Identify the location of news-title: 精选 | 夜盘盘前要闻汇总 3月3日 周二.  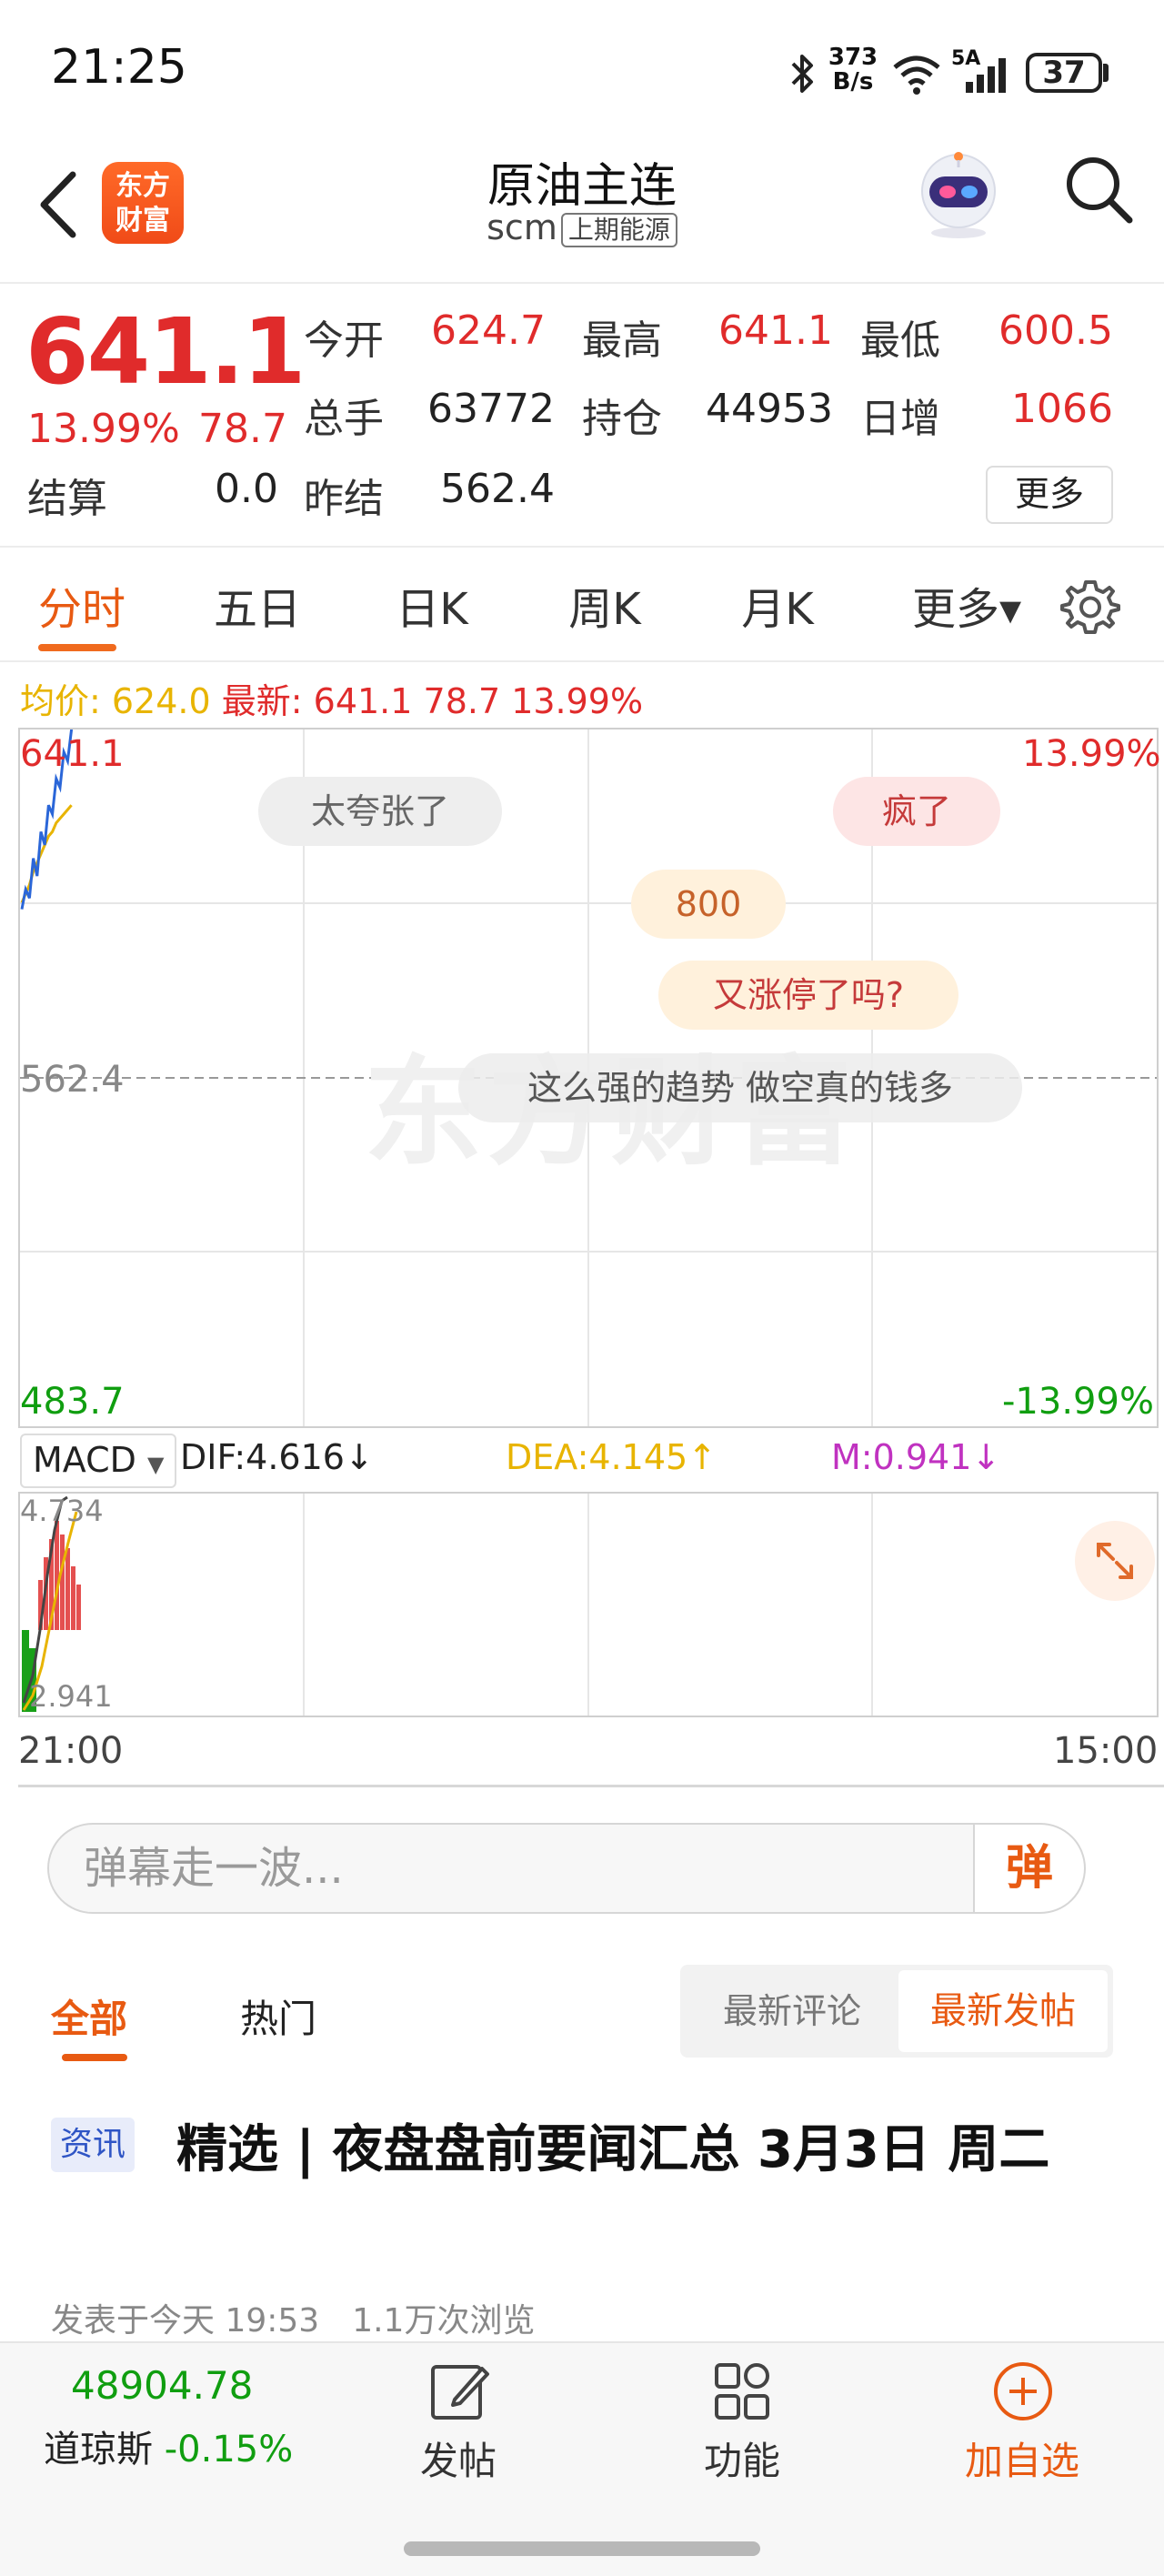
(583, 2150).